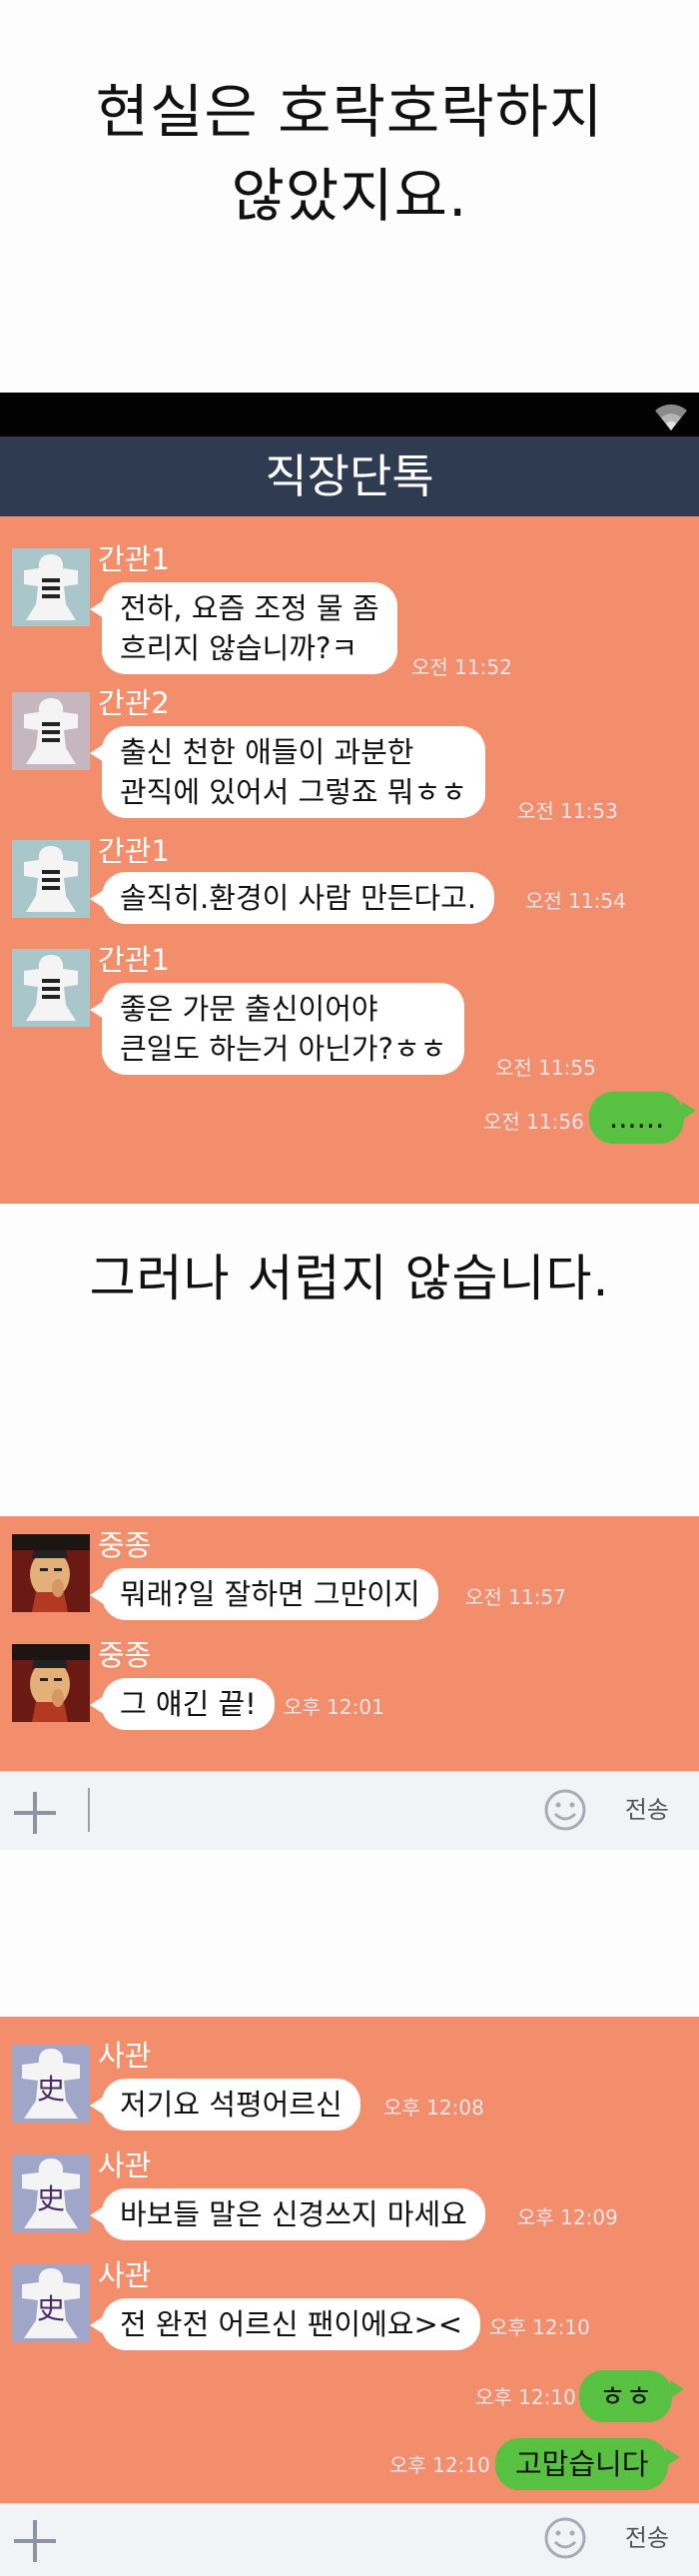 The height and width of the screenshot is (2576, 699). I want to click on message-text: 뭐래?일 잘하면 그만이지, so click(270, 1594).